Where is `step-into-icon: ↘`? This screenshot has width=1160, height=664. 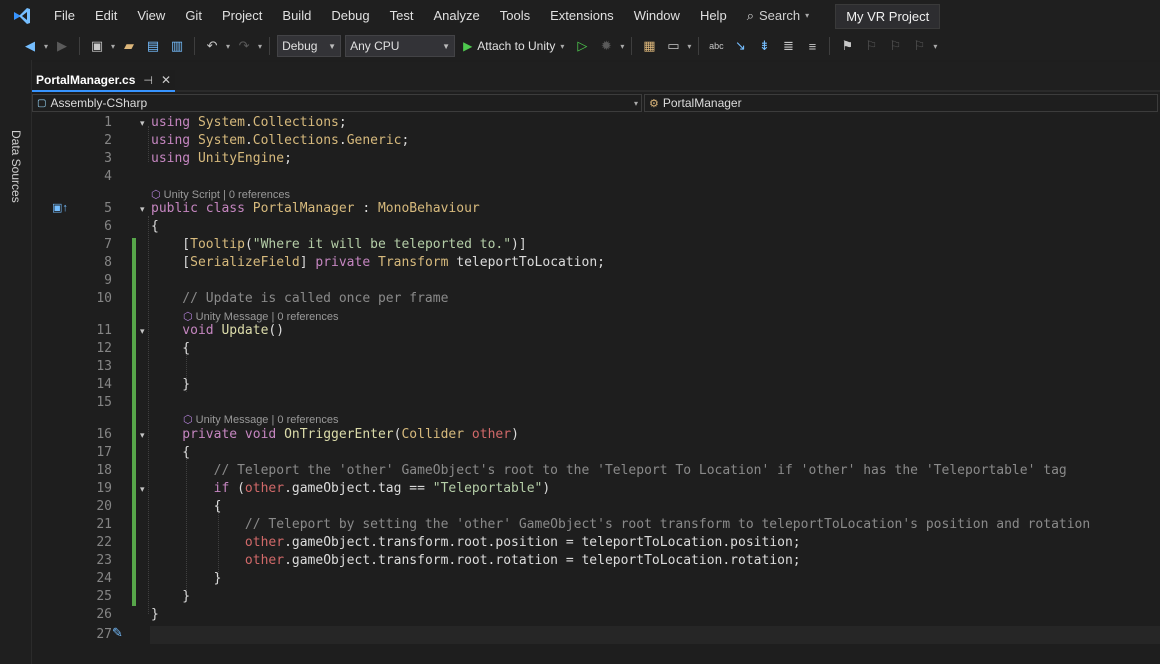 step-into-icon: ↘ is located at coordinates (740, 46).